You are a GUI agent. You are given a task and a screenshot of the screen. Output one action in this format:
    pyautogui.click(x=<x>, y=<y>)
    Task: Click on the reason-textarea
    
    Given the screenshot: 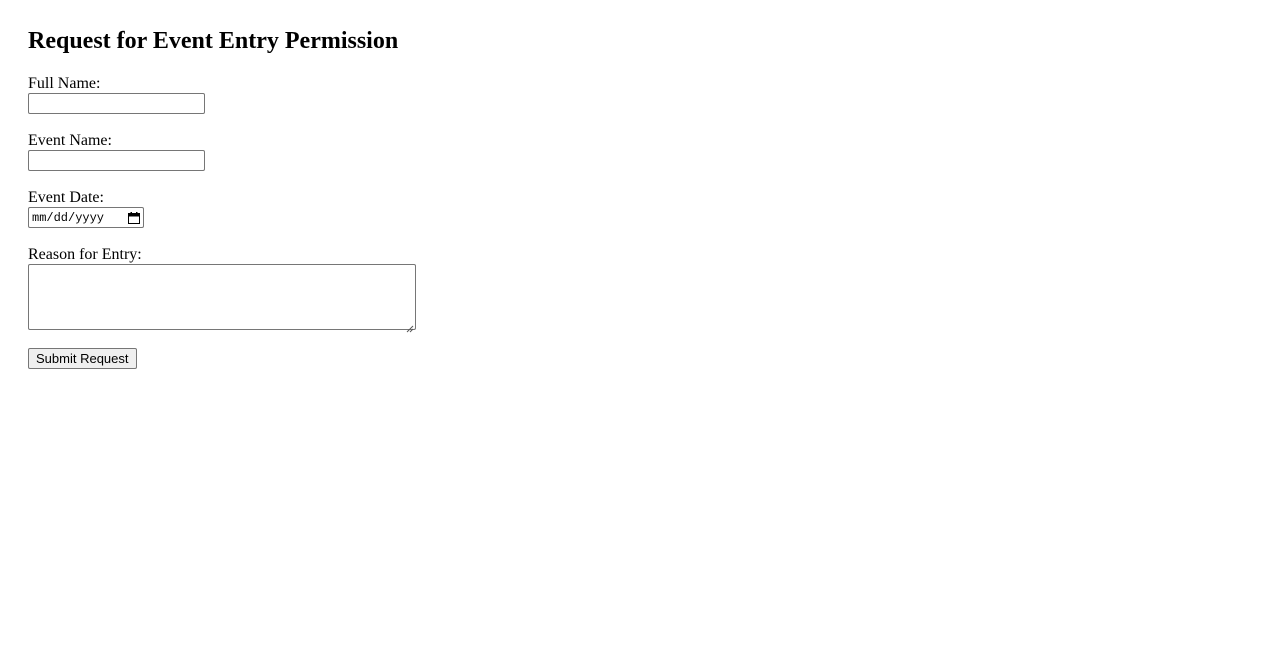 What is the action you would take?
    pyautogui.click(x=222, y=297)
    